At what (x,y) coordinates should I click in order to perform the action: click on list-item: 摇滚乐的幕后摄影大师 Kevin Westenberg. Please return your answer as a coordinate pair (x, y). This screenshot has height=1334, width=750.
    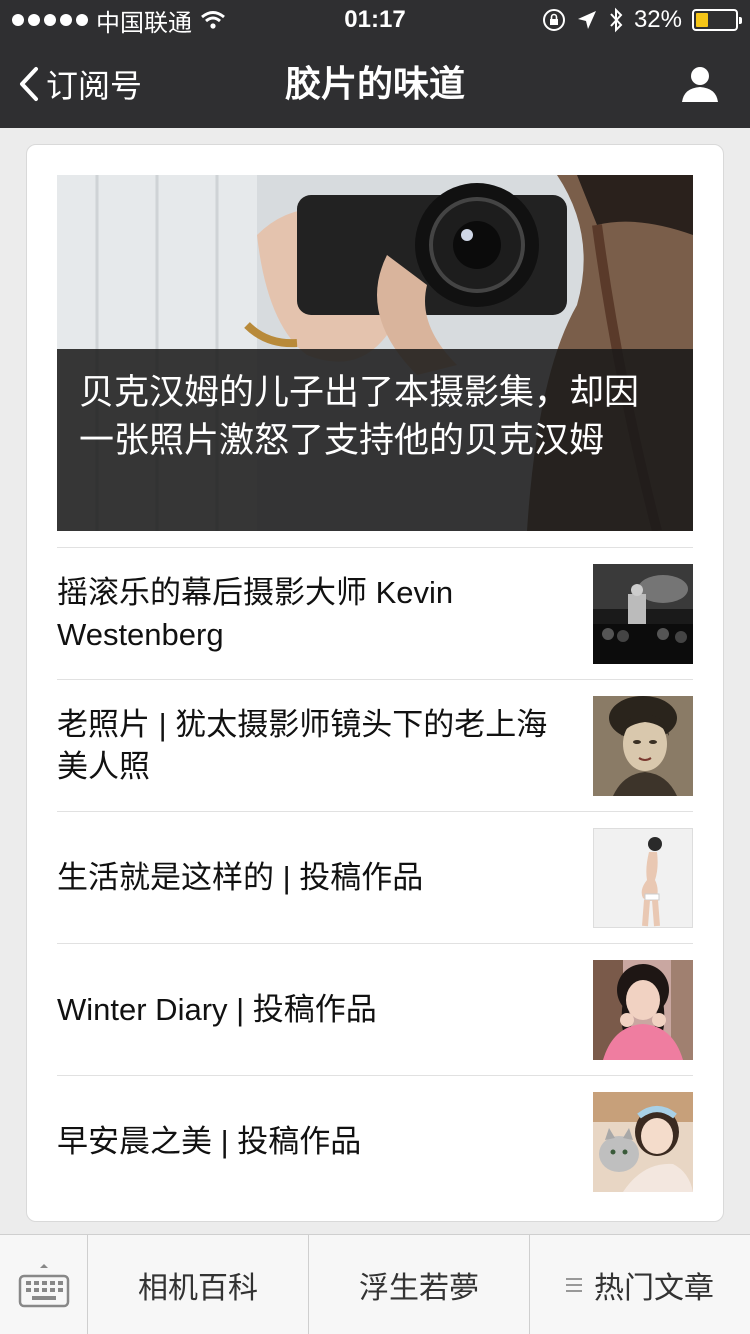
    Looking at the image, I should click on (375, 613).